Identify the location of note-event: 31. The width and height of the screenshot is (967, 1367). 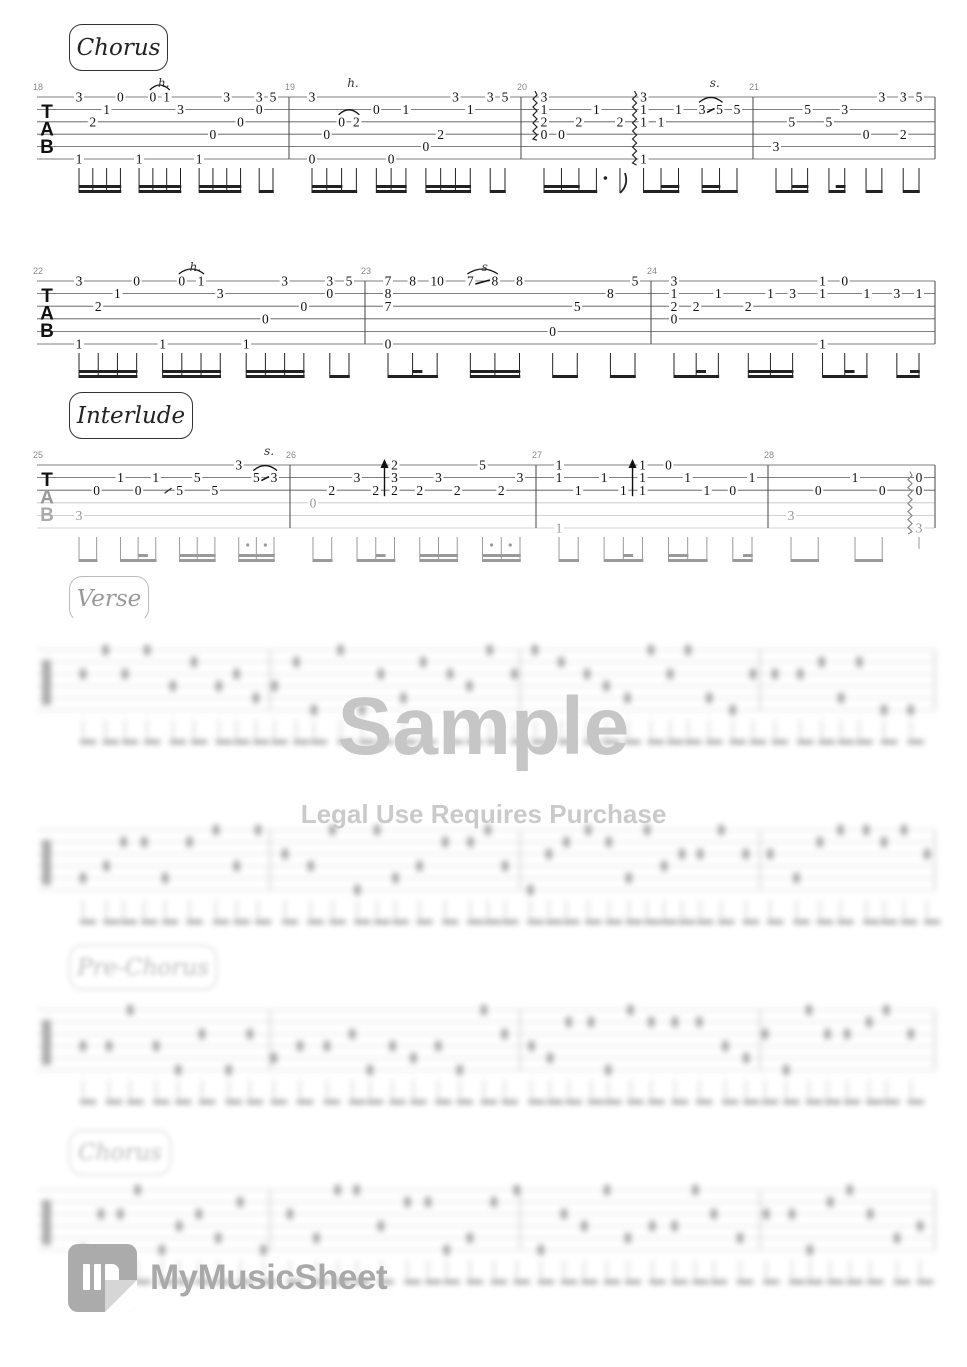
(79, 326).